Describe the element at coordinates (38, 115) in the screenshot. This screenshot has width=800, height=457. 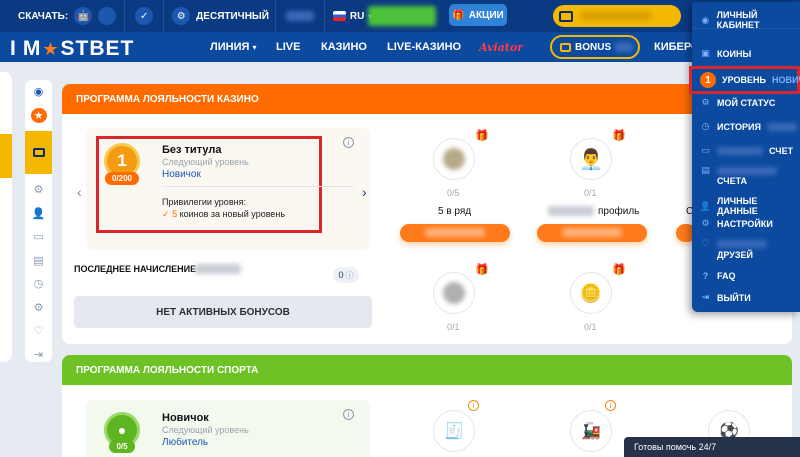
I see `star-icon: ★` at that location.